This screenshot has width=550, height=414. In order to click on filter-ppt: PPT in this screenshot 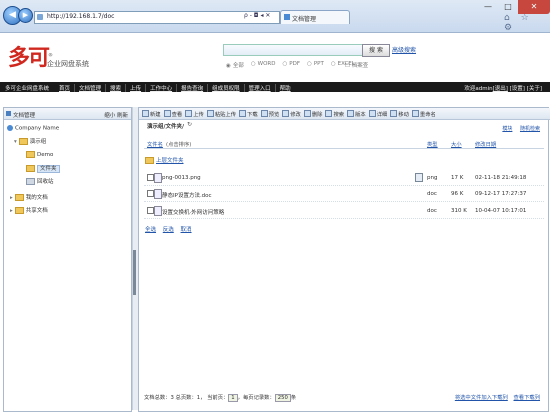, I will do `click(315, 65)`.